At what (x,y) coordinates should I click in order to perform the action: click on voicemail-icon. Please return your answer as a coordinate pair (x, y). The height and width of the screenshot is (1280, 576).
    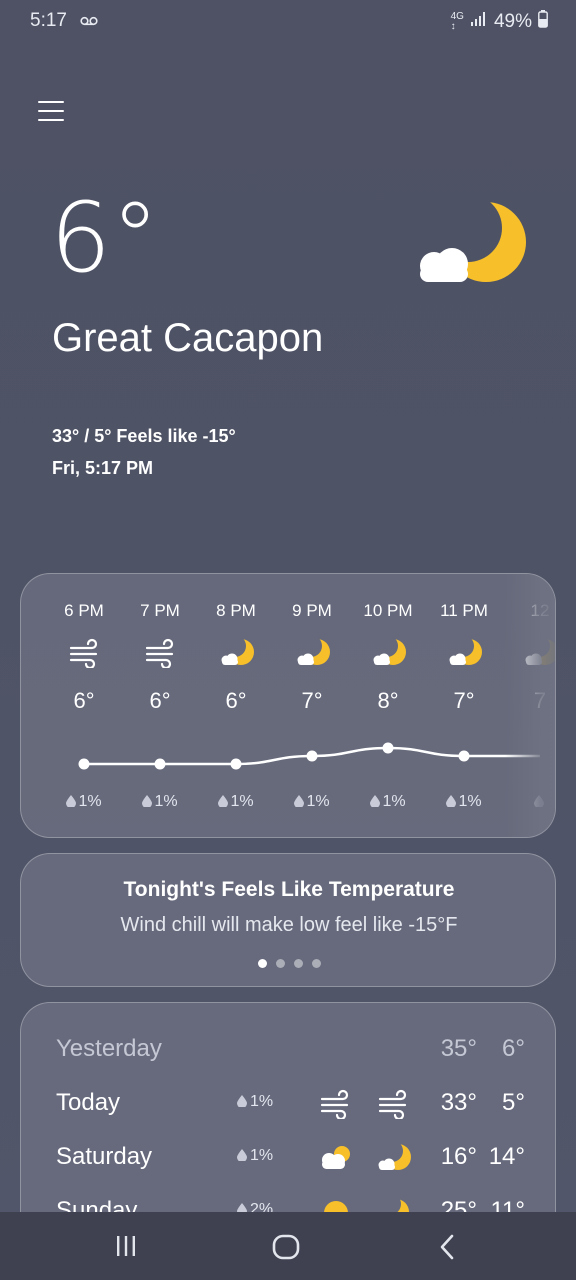
    Looking at the image, I should click on (89, 22).